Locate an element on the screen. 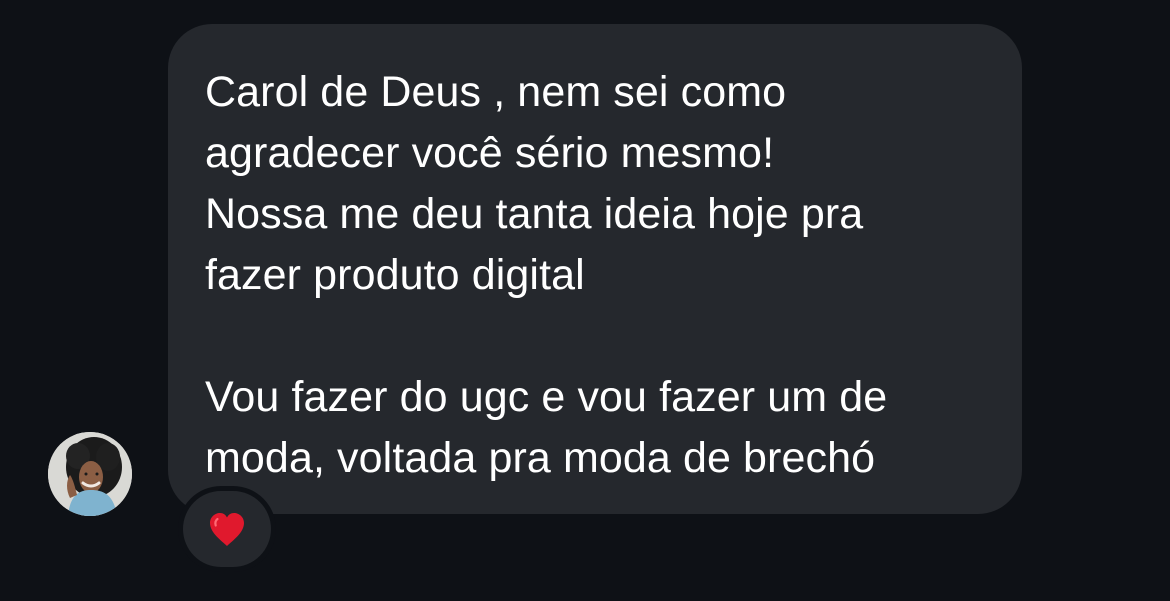 This screenshot has height=601, width=1170. heart-reaction-button is located at coordinates (227, 529).